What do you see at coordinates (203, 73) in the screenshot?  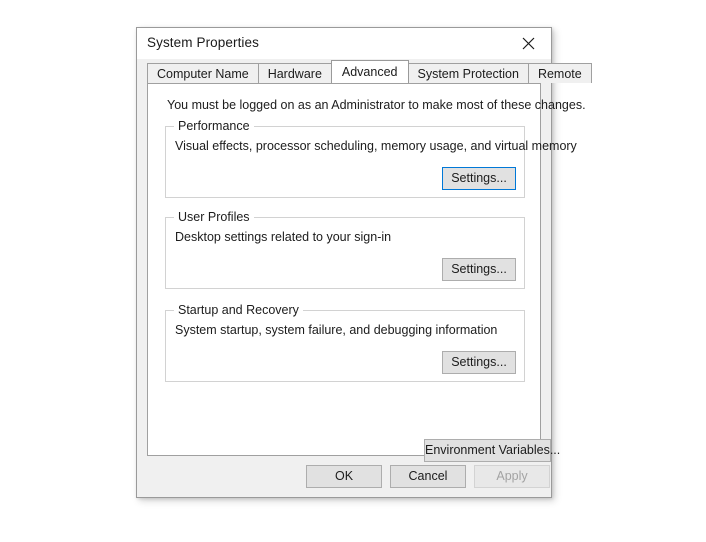 I see `tab-computer-name: Computer Name` at bounding box center [203, 73].